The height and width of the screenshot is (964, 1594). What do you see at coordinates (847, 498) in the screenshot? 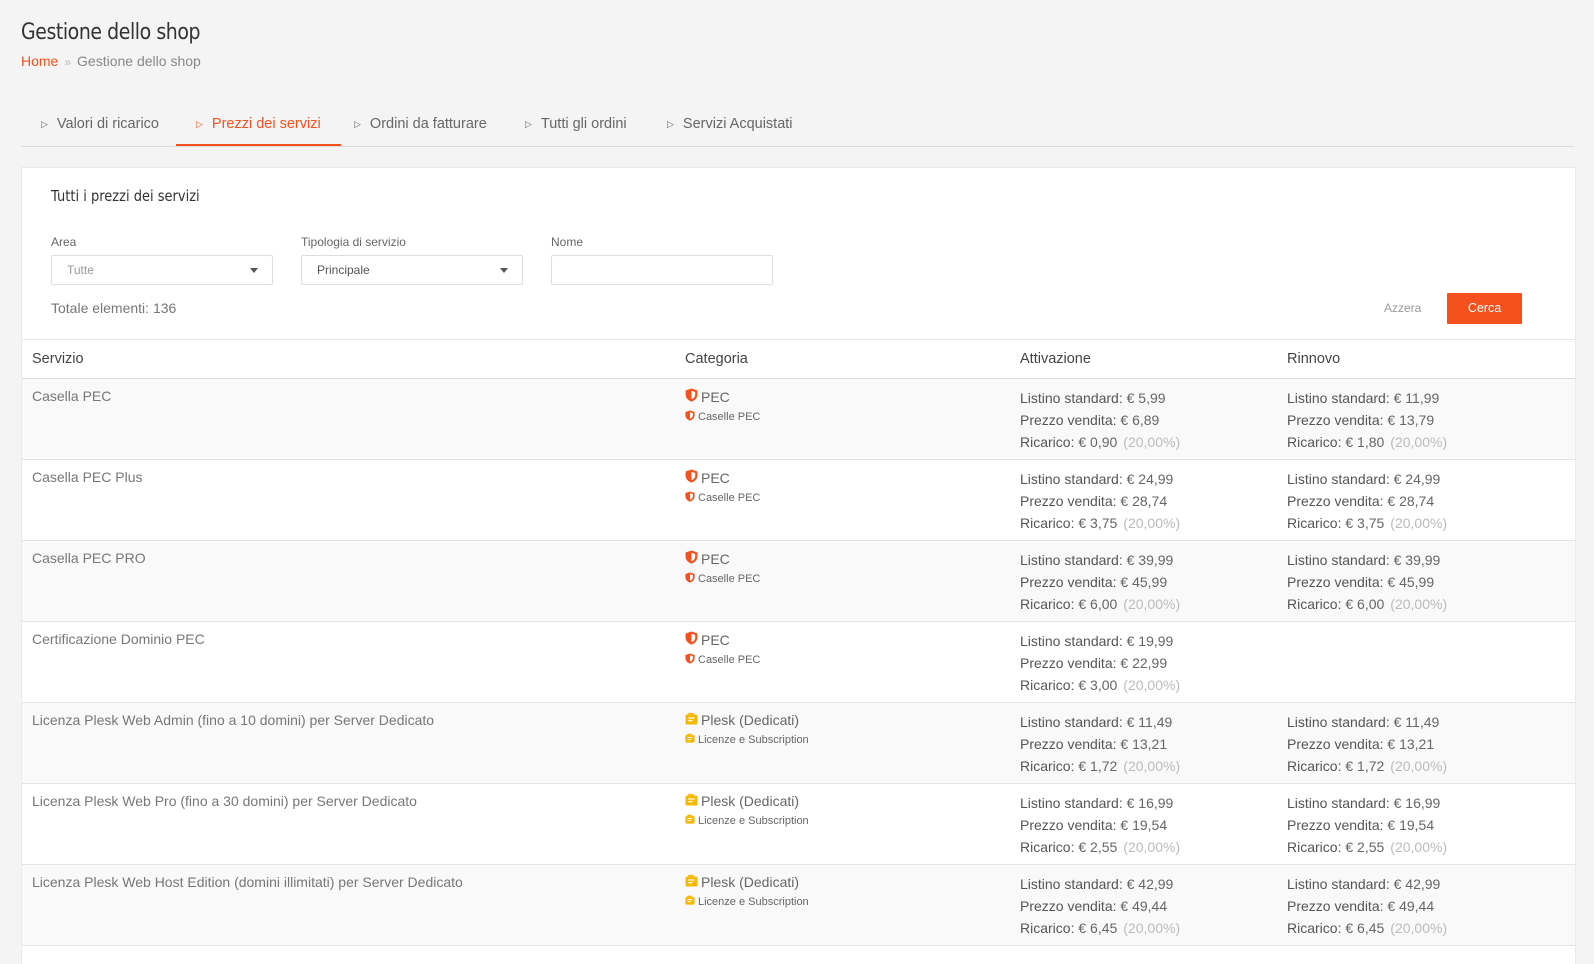
I see `subcategory: Caselle PEC` at bounding box center [847, 498].